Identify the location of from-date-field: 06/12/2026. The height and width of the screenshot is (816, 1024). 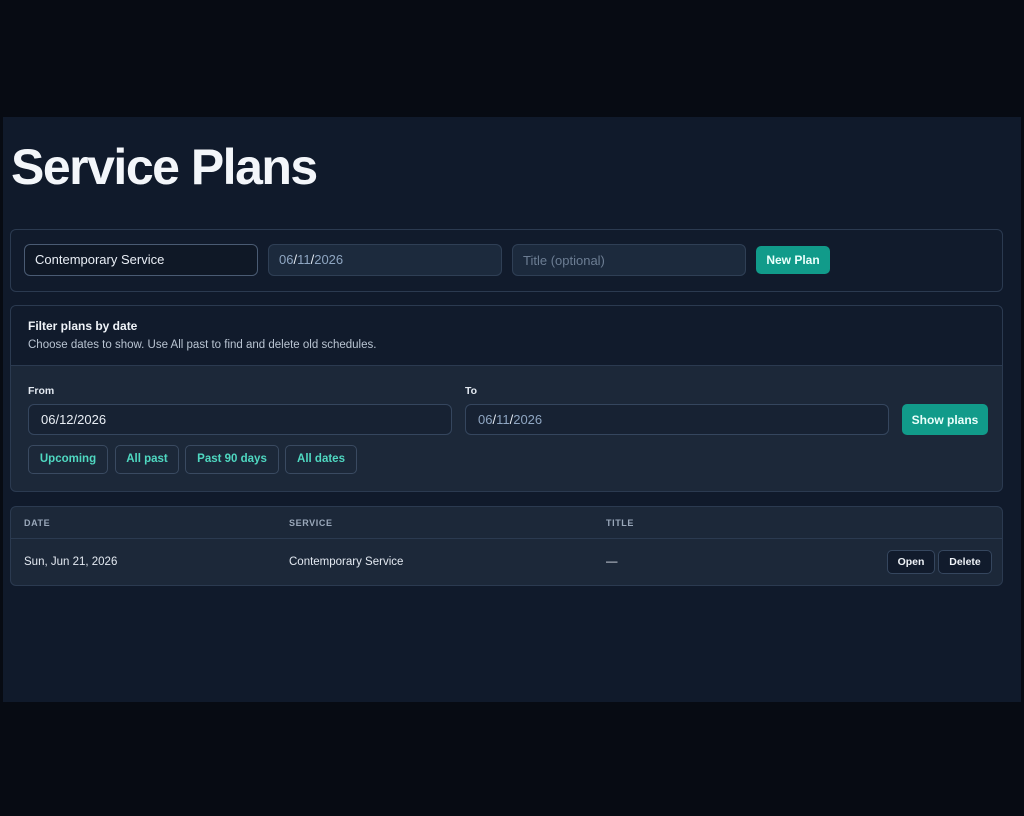
(240, 419).